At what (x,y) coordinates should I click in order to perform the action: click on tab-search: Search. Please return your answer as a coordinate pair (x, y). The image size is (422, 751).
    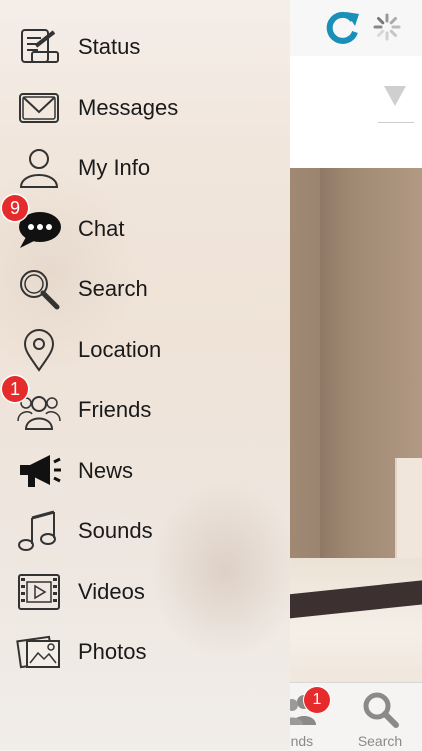
    Looking at the image, I should click on (380, 717).